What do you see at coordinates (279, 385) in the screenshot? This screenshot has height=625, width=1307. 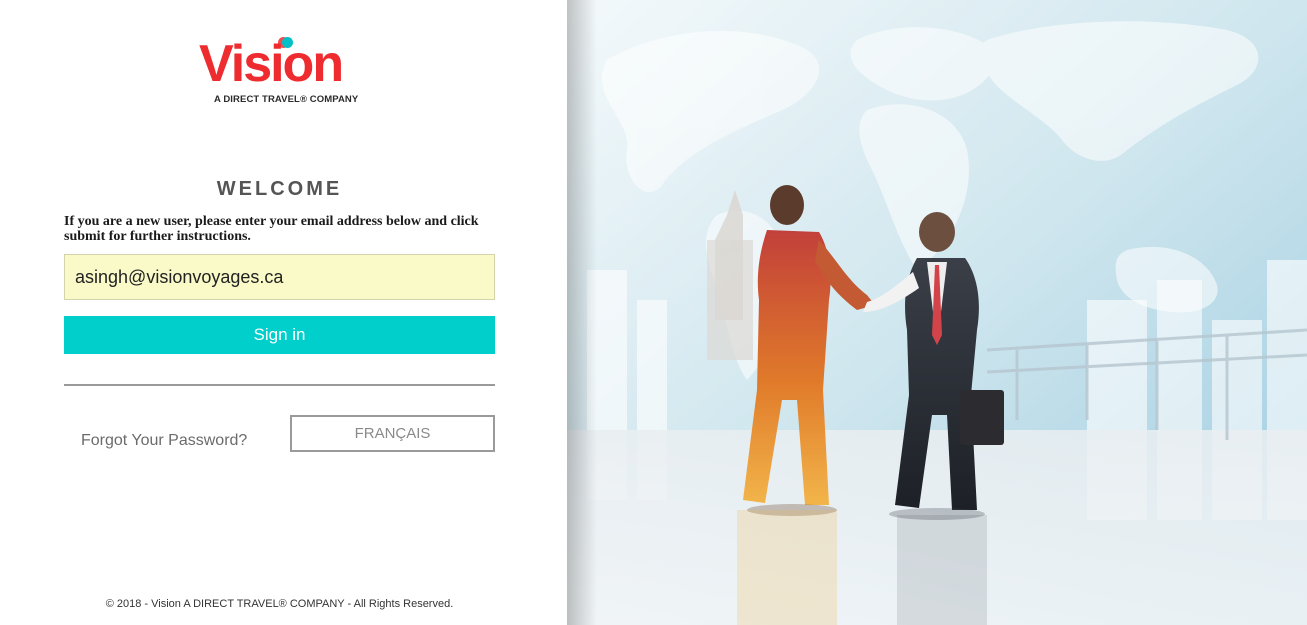 I see `divider` at bounding box center [279, 385].